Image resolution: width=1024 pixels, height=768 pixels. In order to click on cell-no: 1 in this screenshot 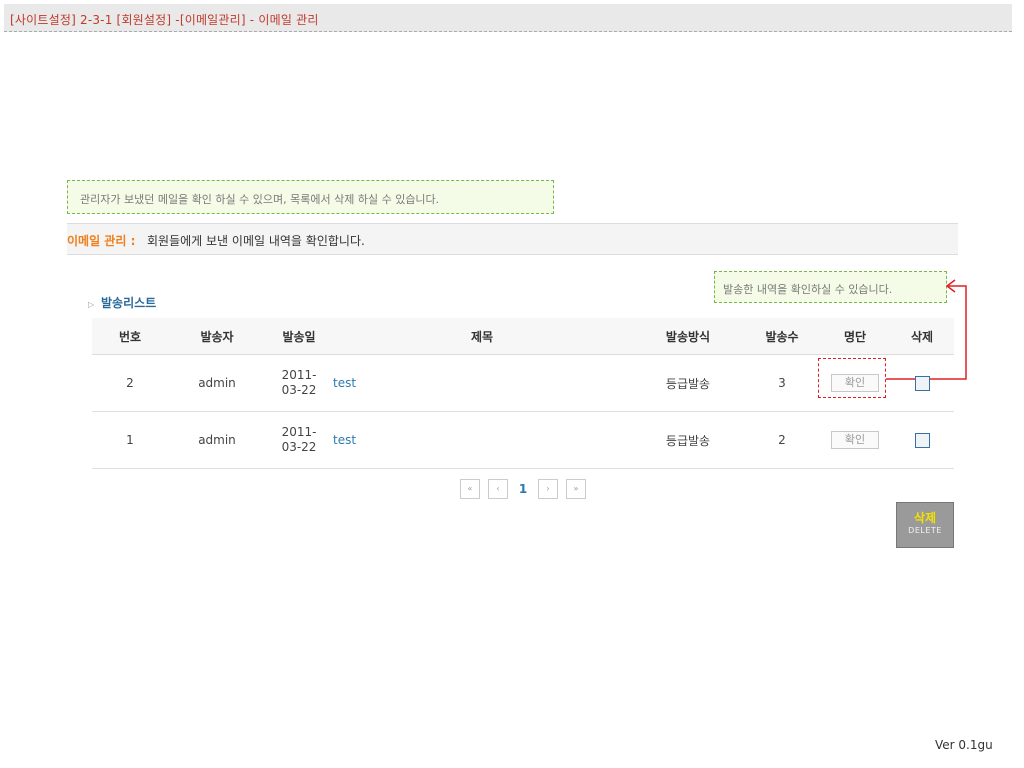, I will do `click(130, 440)`.